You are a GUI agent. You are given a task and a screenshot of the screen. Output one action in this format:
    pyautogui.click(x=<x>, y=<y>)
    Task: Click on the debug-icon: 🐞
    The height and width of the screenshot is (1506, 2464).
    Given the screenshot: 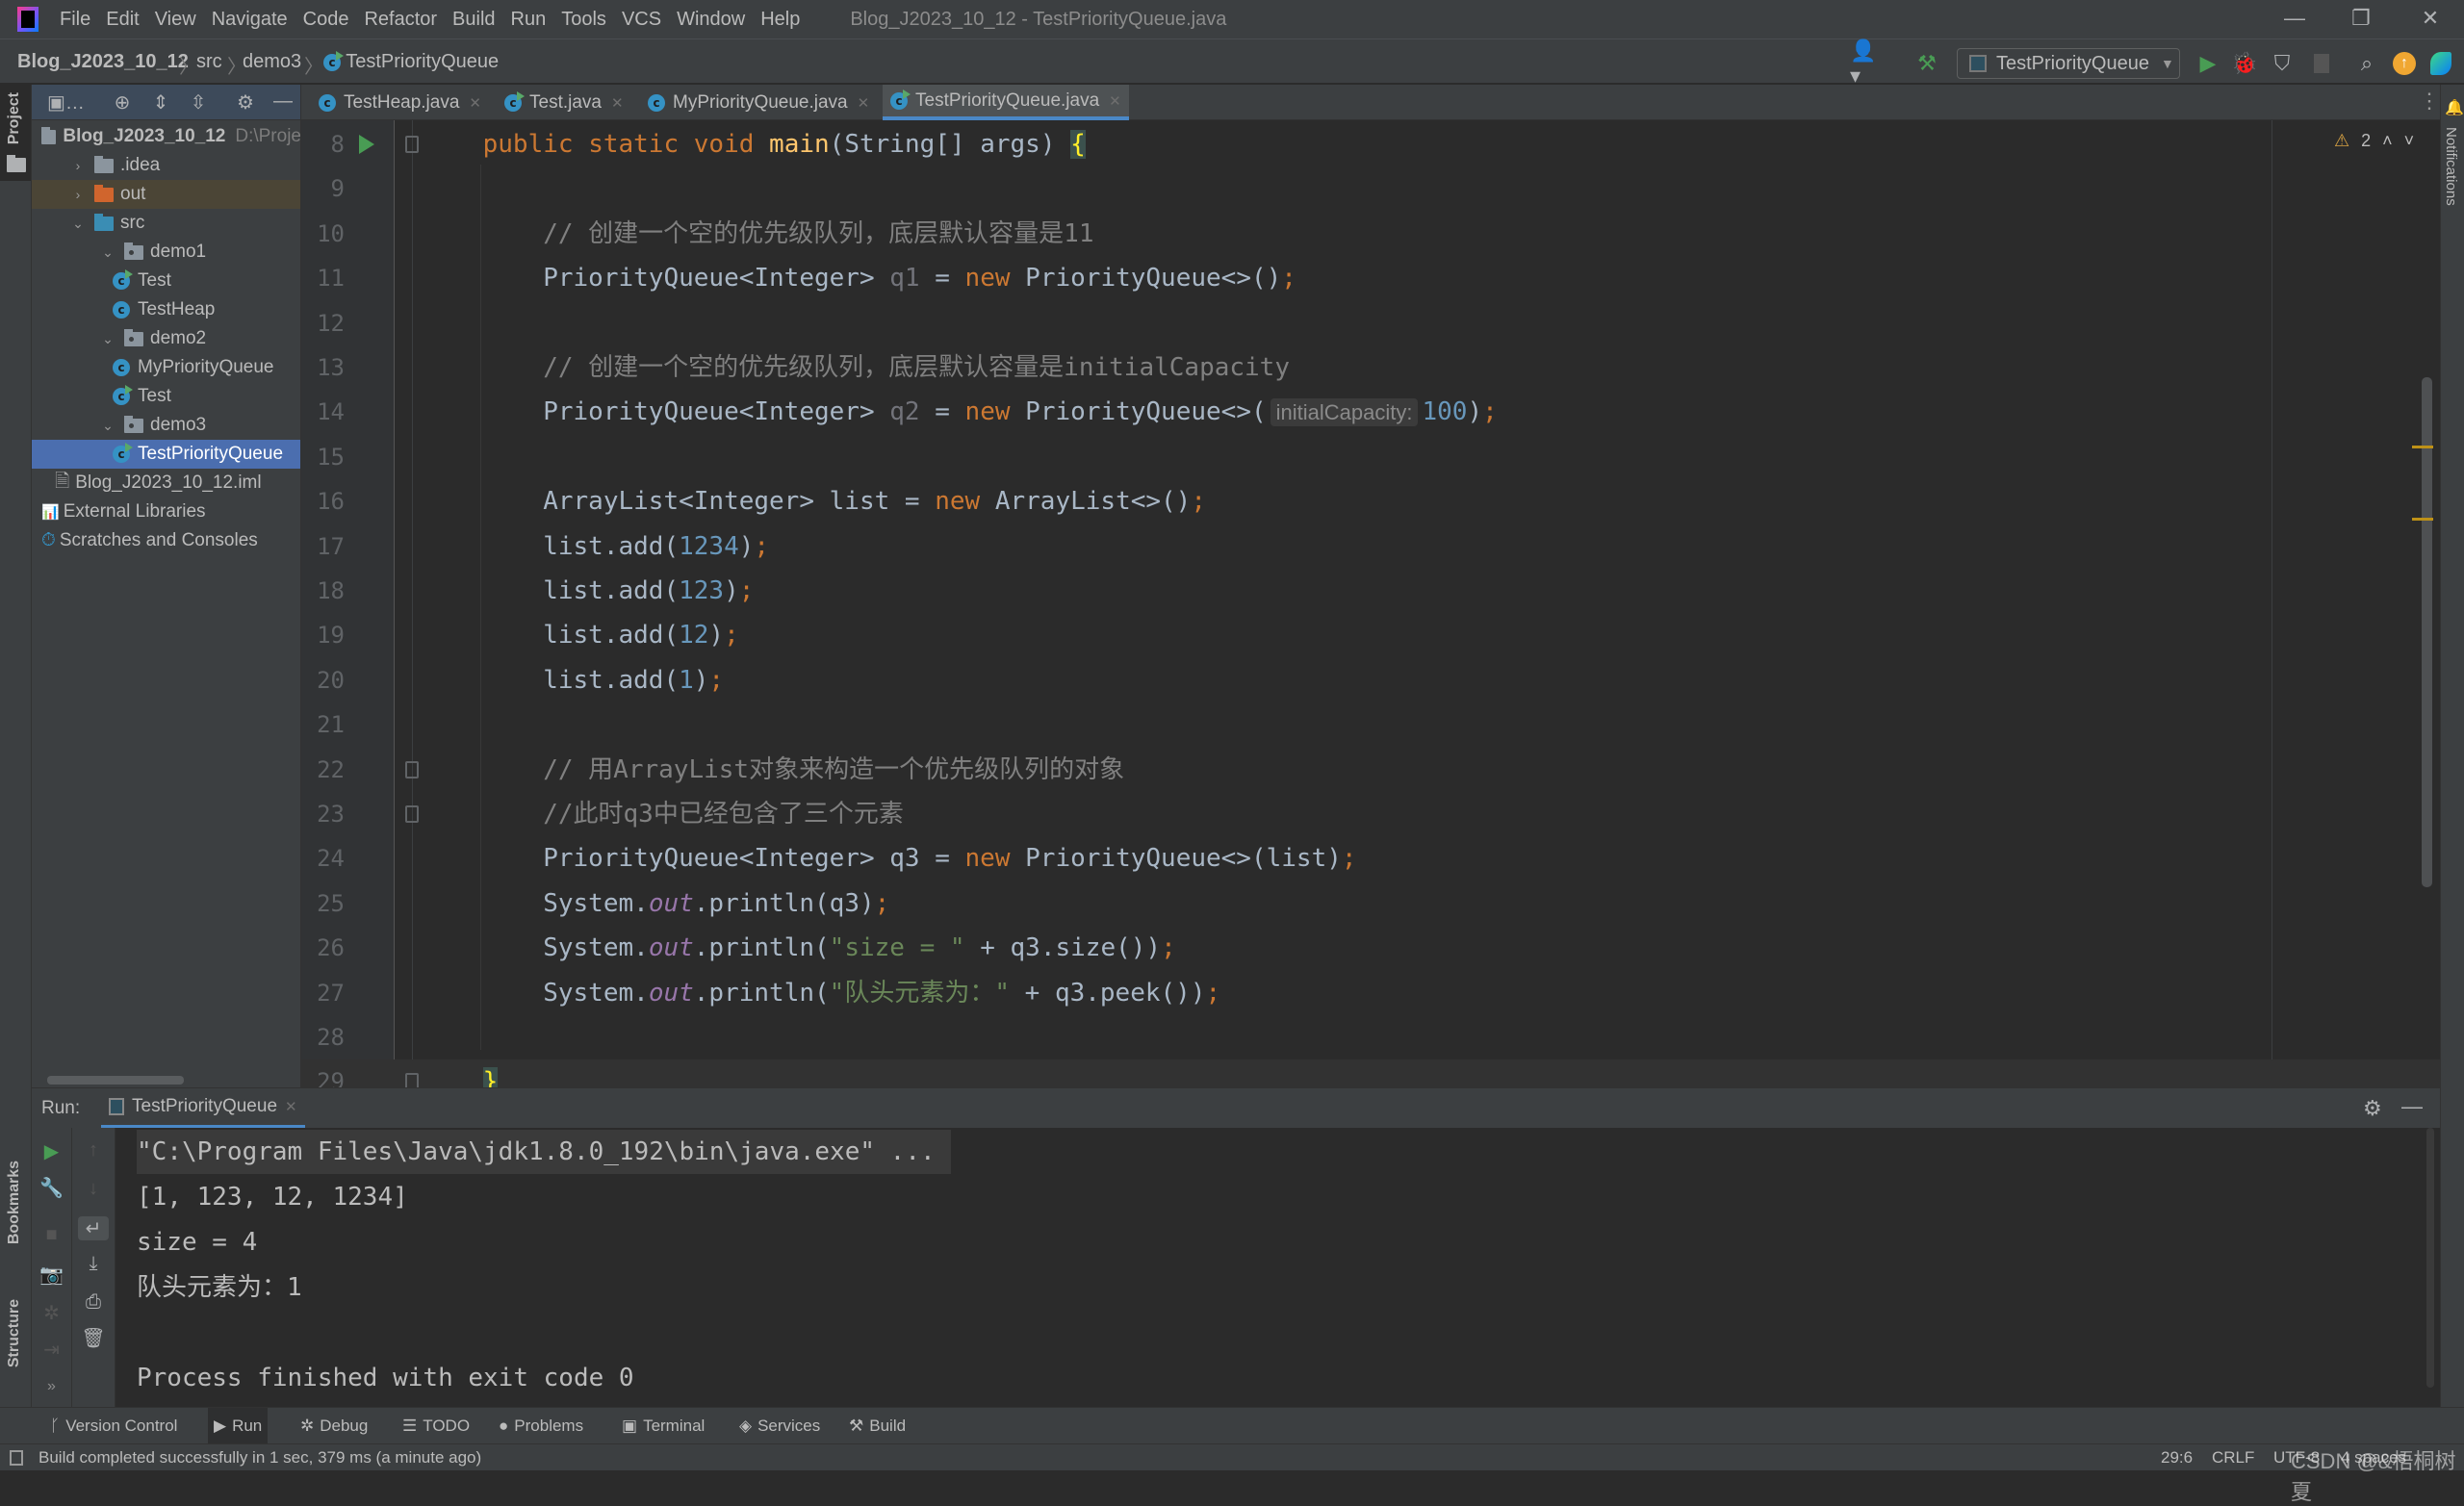 What is the action you would take?
    pyautogui.click(x=2244, y=63)
    